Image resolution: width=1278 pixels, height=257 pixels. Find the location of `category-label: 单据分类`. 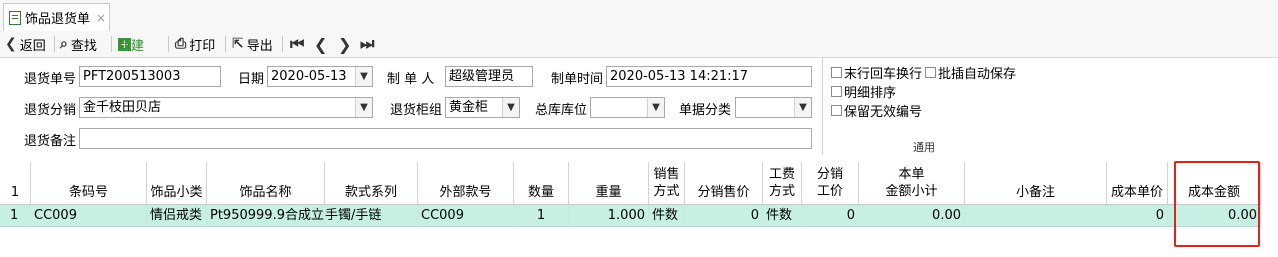

category-label: 单据分类 is located at coordinates (705, 110).